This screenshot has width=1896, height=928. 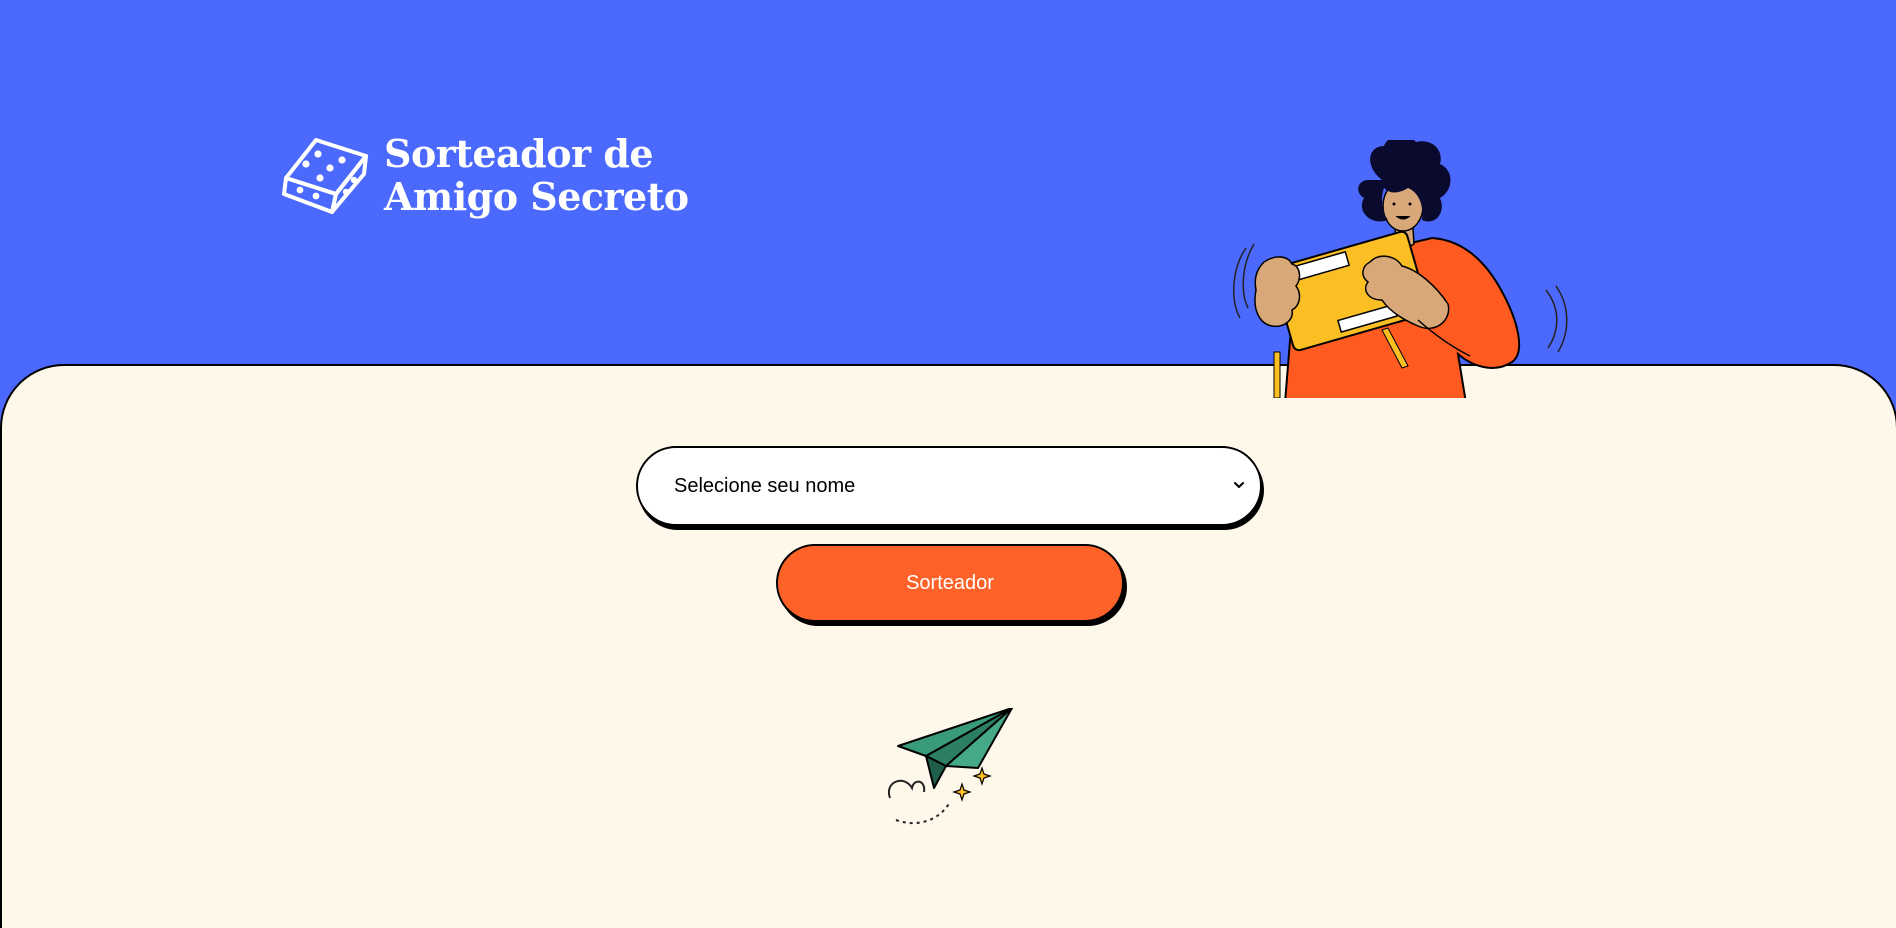 What do you see at coordinates (1400, 269) in the screenshot?
I see `person-holding-ticket-illustration` at bounding box center [1400, 269].